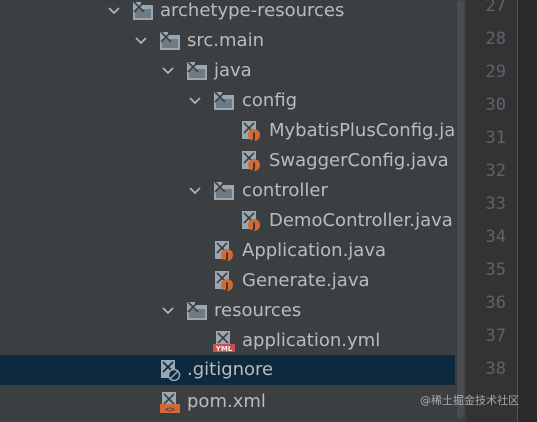  Describe the element at coordinates (311, 340) in the screenshot. I see `tree-item-label: application.yml` at that location.